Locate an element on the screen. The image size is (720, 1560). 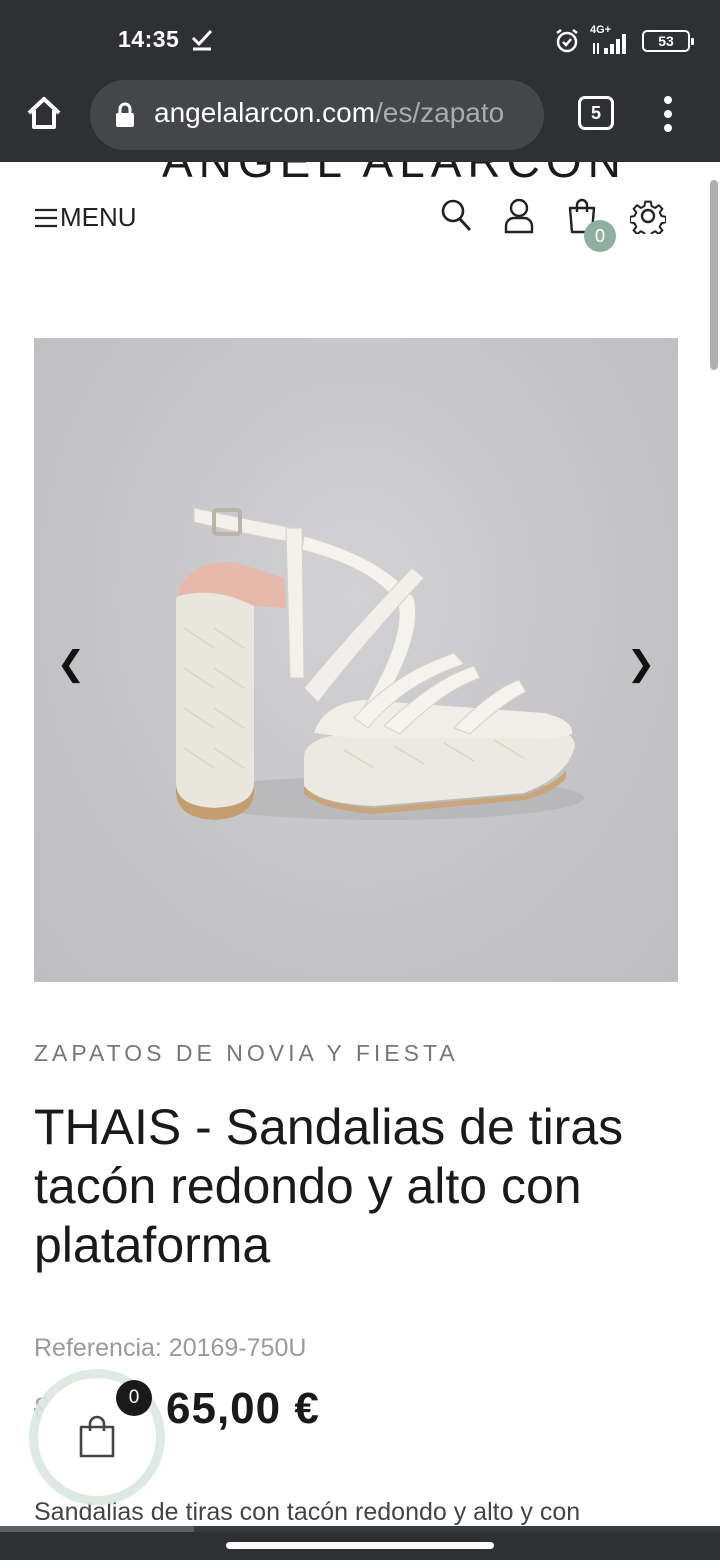
product-reference: Referencia: 20169-750U is located at coordinates (170, 1348).